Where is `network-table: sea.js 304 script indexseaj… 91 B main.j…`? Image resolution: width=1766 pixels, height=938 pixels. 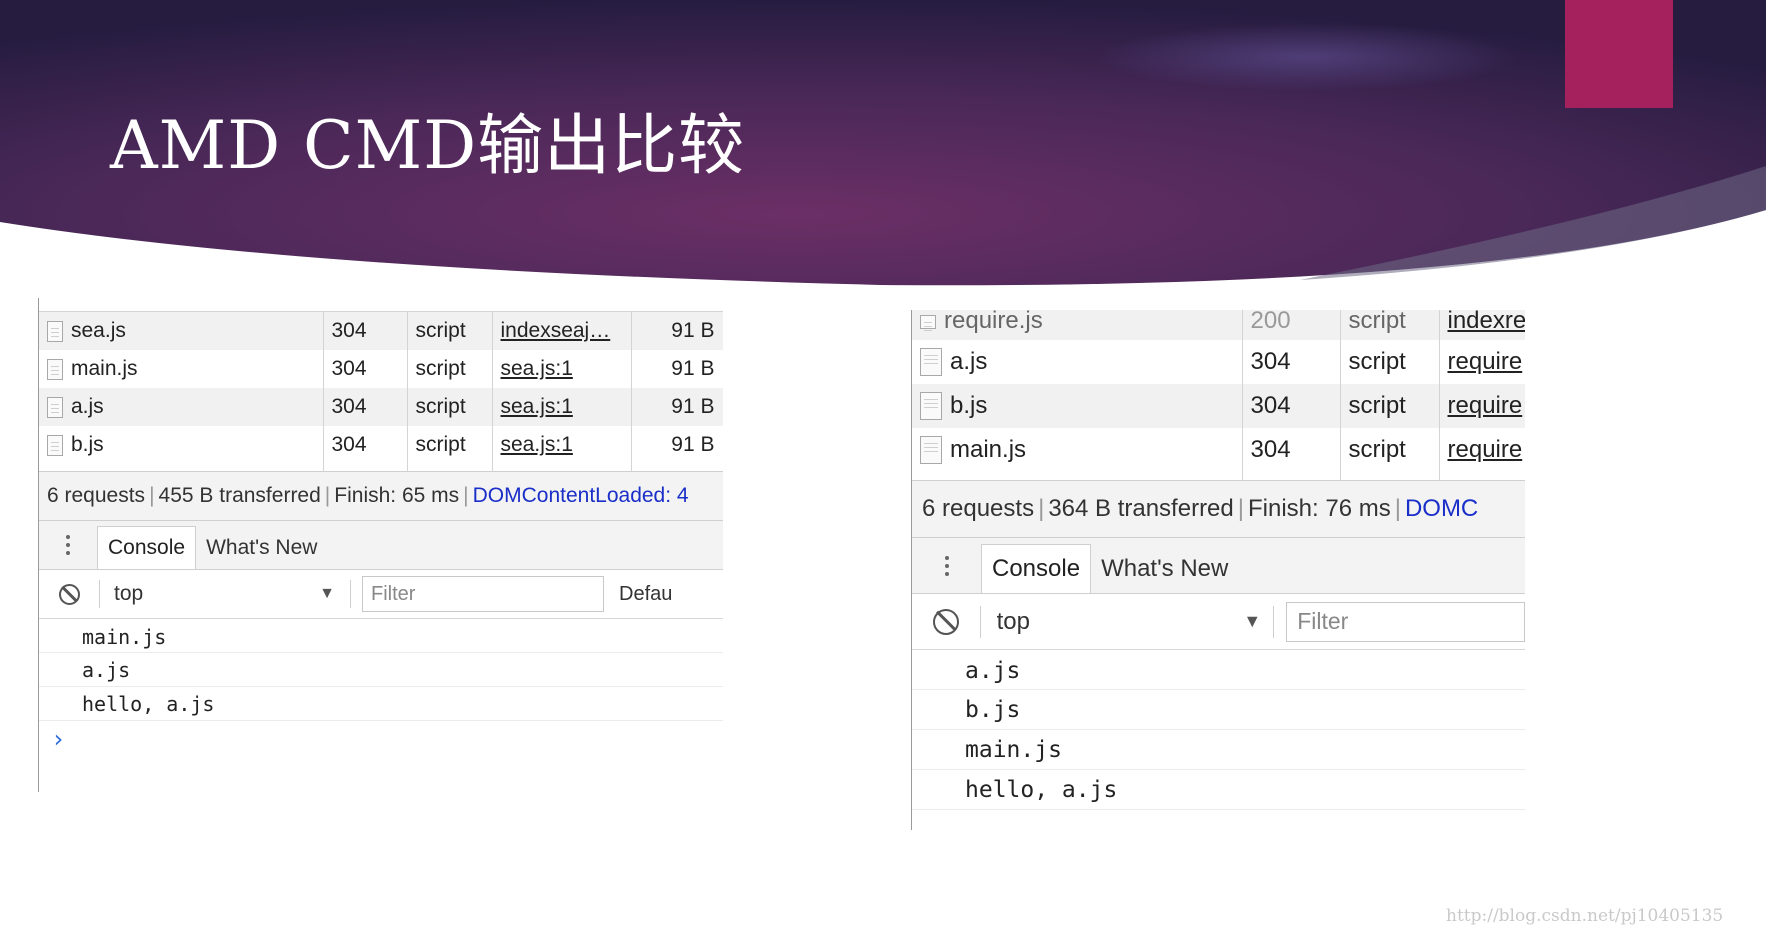
network-table: sea.js 304 script indexseaj… 91 B main.j… is located at coordinates (381, 391).